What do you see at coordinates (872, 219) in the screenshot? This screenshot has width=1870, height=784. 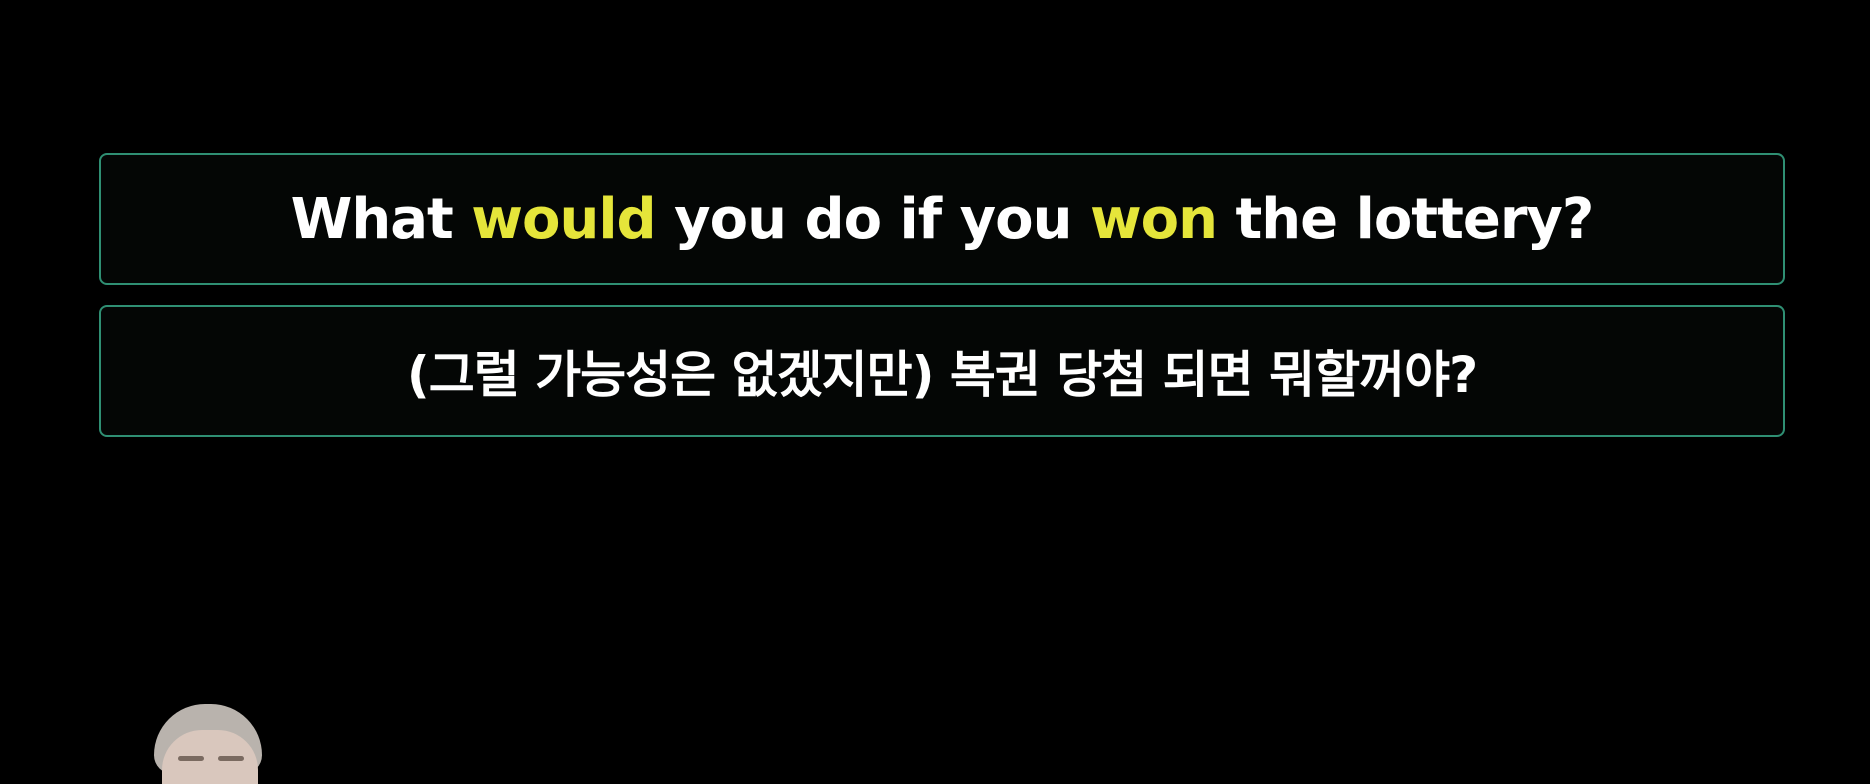 I see `caption-words-middle: you do if you` at bounding box center [872, 219].